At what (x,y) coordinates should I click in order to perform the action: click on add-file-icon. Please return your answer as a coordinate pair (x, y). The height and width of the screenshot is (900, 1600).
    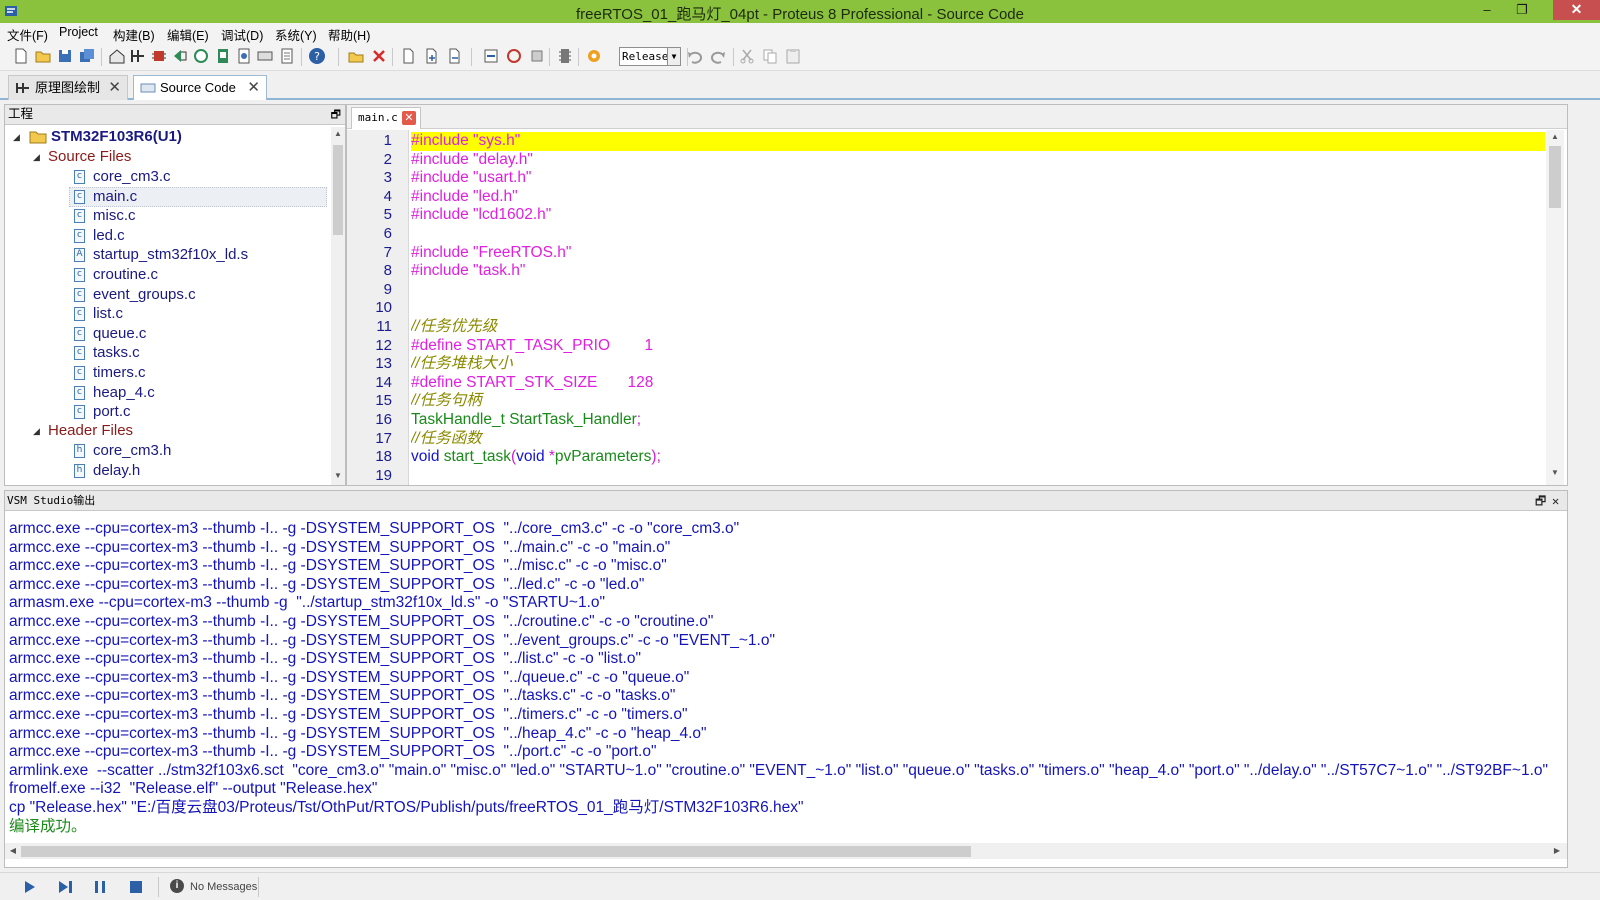
    Looking at the image, I should click on (431, 56).